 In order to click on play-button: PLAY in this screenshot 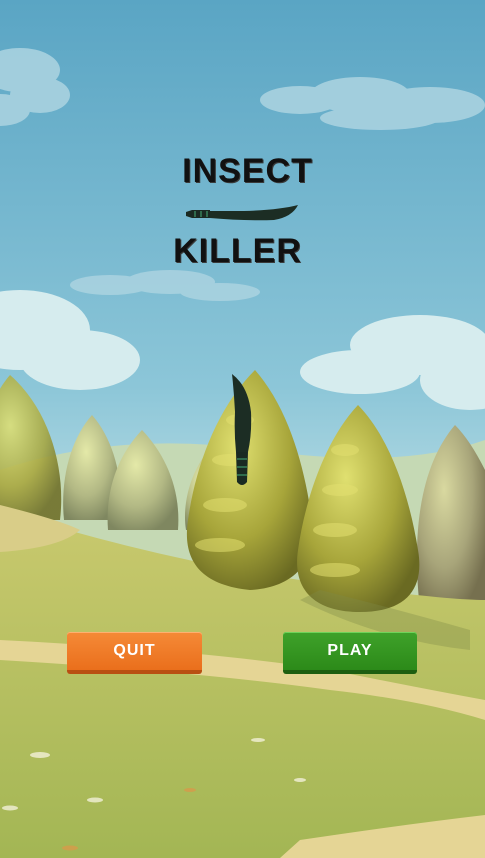, I will do `click(350, 653)`.